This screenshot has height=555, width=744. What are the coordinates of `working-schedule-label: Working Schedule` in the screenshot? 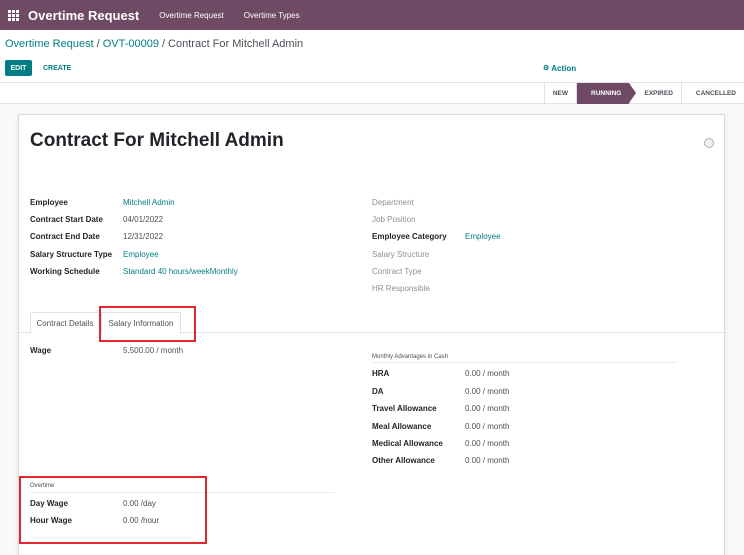 It's located at (65, 271).